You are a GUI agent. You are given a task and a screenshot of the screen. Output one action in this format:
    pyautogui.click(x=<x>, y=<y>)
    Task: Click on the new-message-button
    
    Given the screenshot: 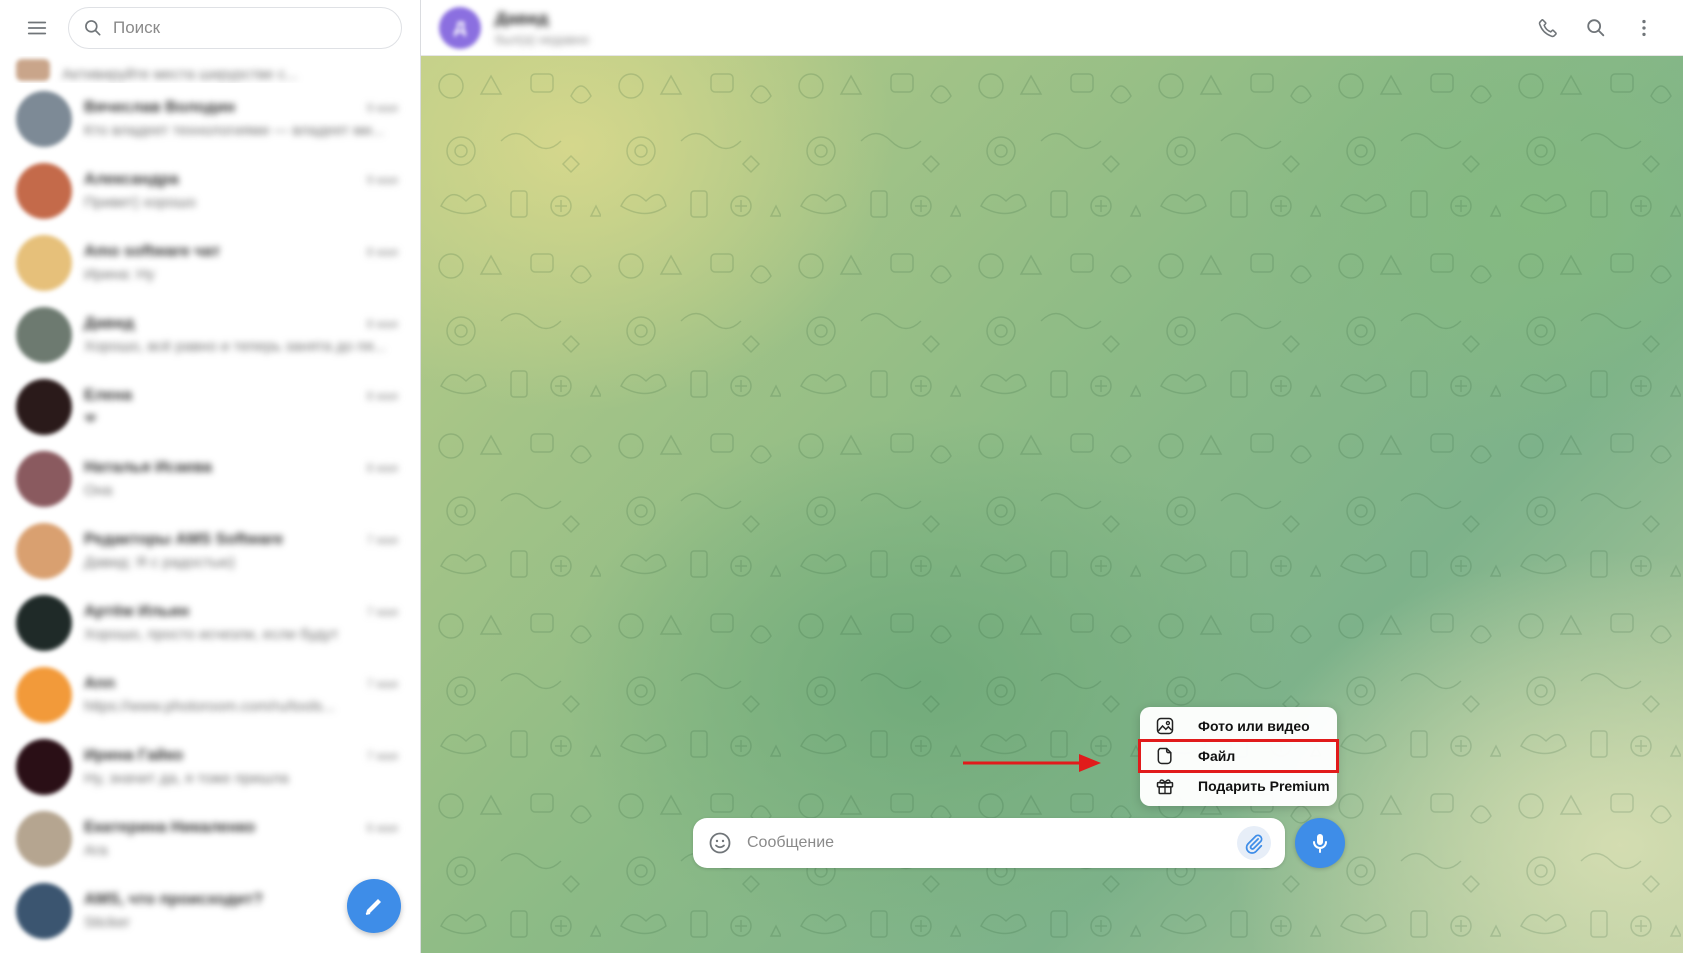 What is the action you would take?
    pyautogui.click(x=374, y=906)
    